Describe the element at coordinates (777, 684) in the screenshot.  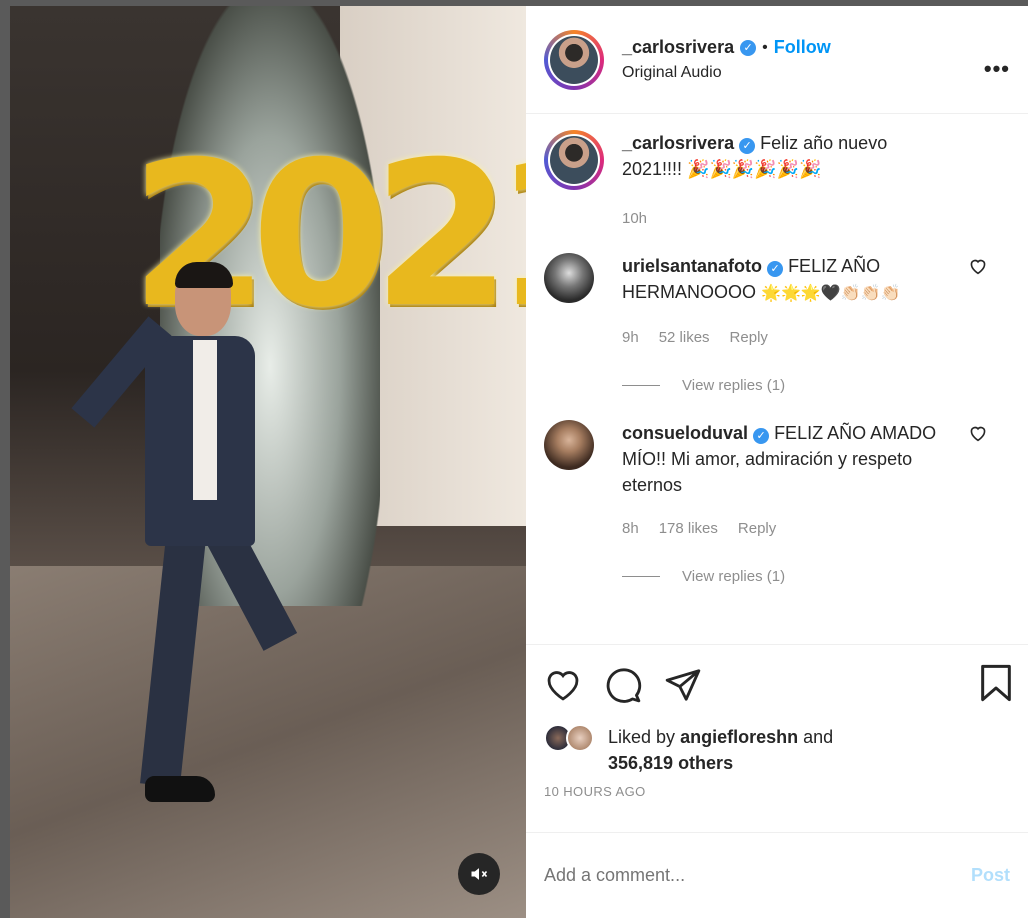
I see `post-actions` at that location.